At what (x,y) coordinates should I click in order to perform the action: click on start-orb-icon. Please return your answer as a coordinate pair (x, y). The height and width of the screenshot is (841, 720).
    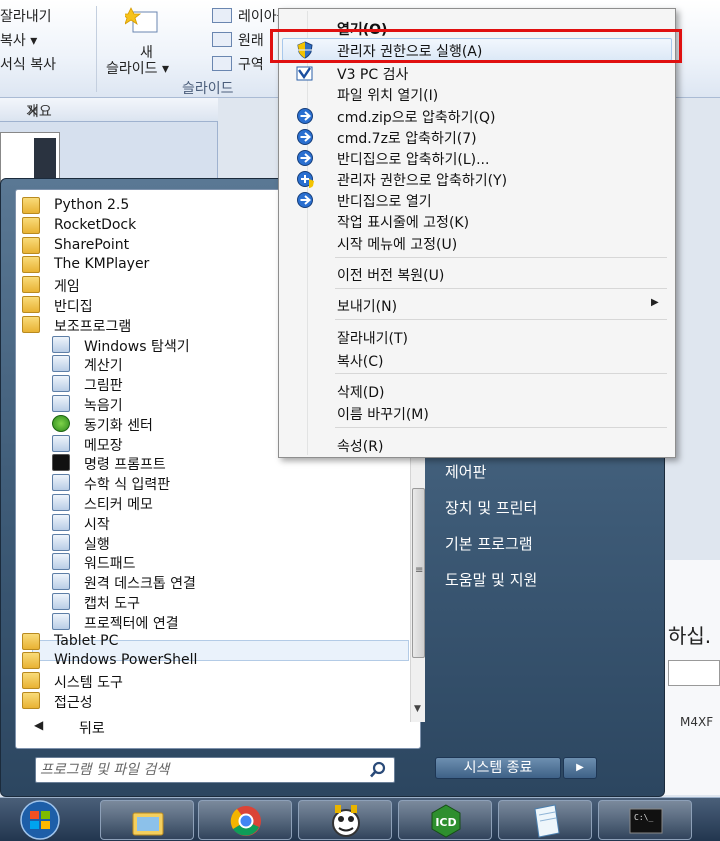
    Looking at the image, I should click on (40, 820).